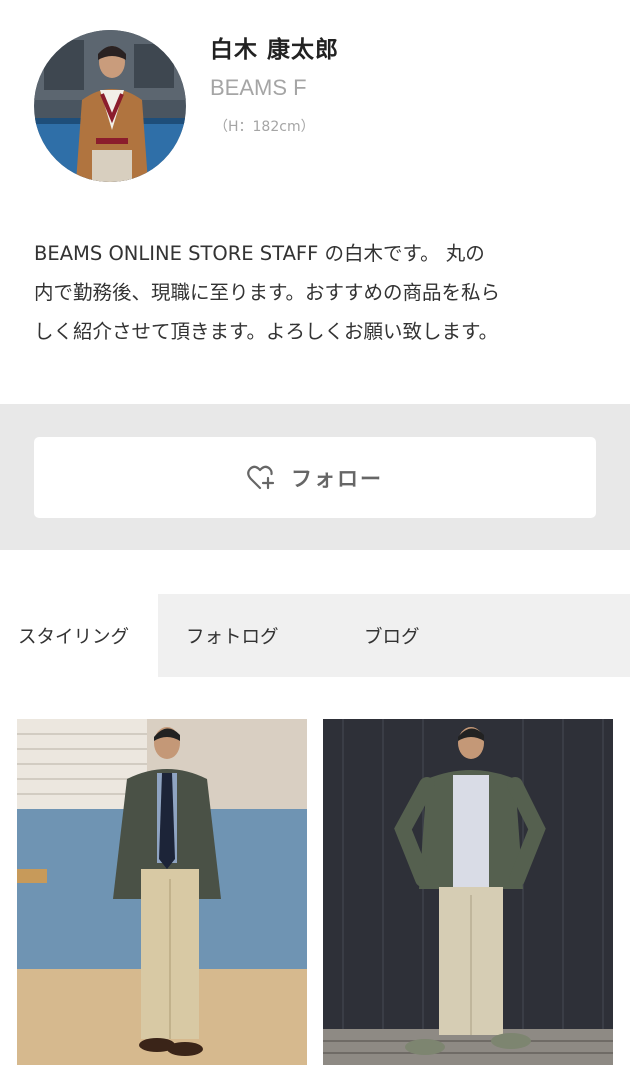 This screenshot has height=1065, width=630. Describe the element at coordinates (337, 478) in the screenshot. I see `follow-label: フォロー` at that location.